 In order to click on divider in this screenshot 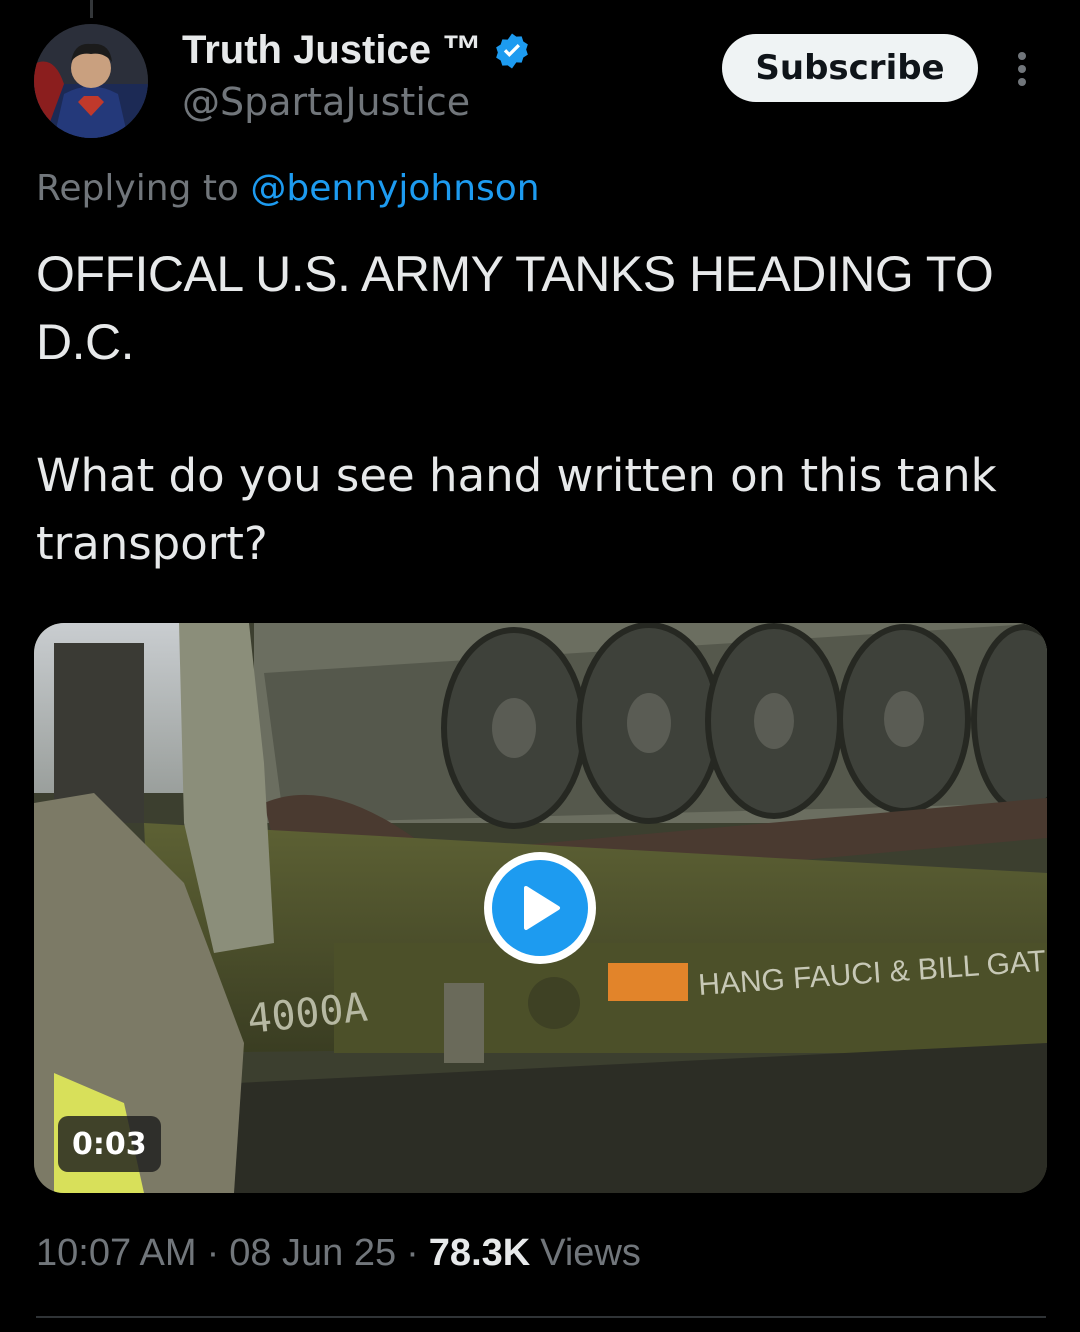, I will do `click(541, 1317)`.